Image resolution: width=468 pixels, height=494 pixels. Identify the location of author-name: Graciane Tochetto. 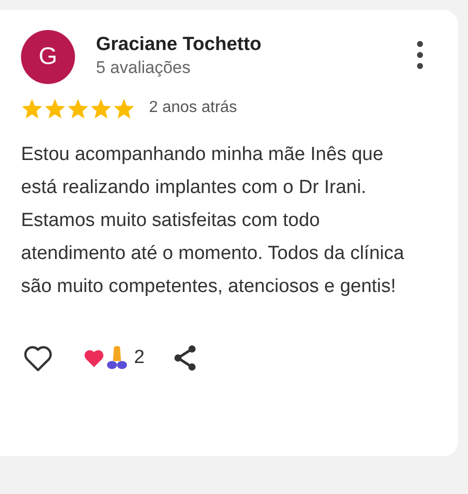
(179, 45).